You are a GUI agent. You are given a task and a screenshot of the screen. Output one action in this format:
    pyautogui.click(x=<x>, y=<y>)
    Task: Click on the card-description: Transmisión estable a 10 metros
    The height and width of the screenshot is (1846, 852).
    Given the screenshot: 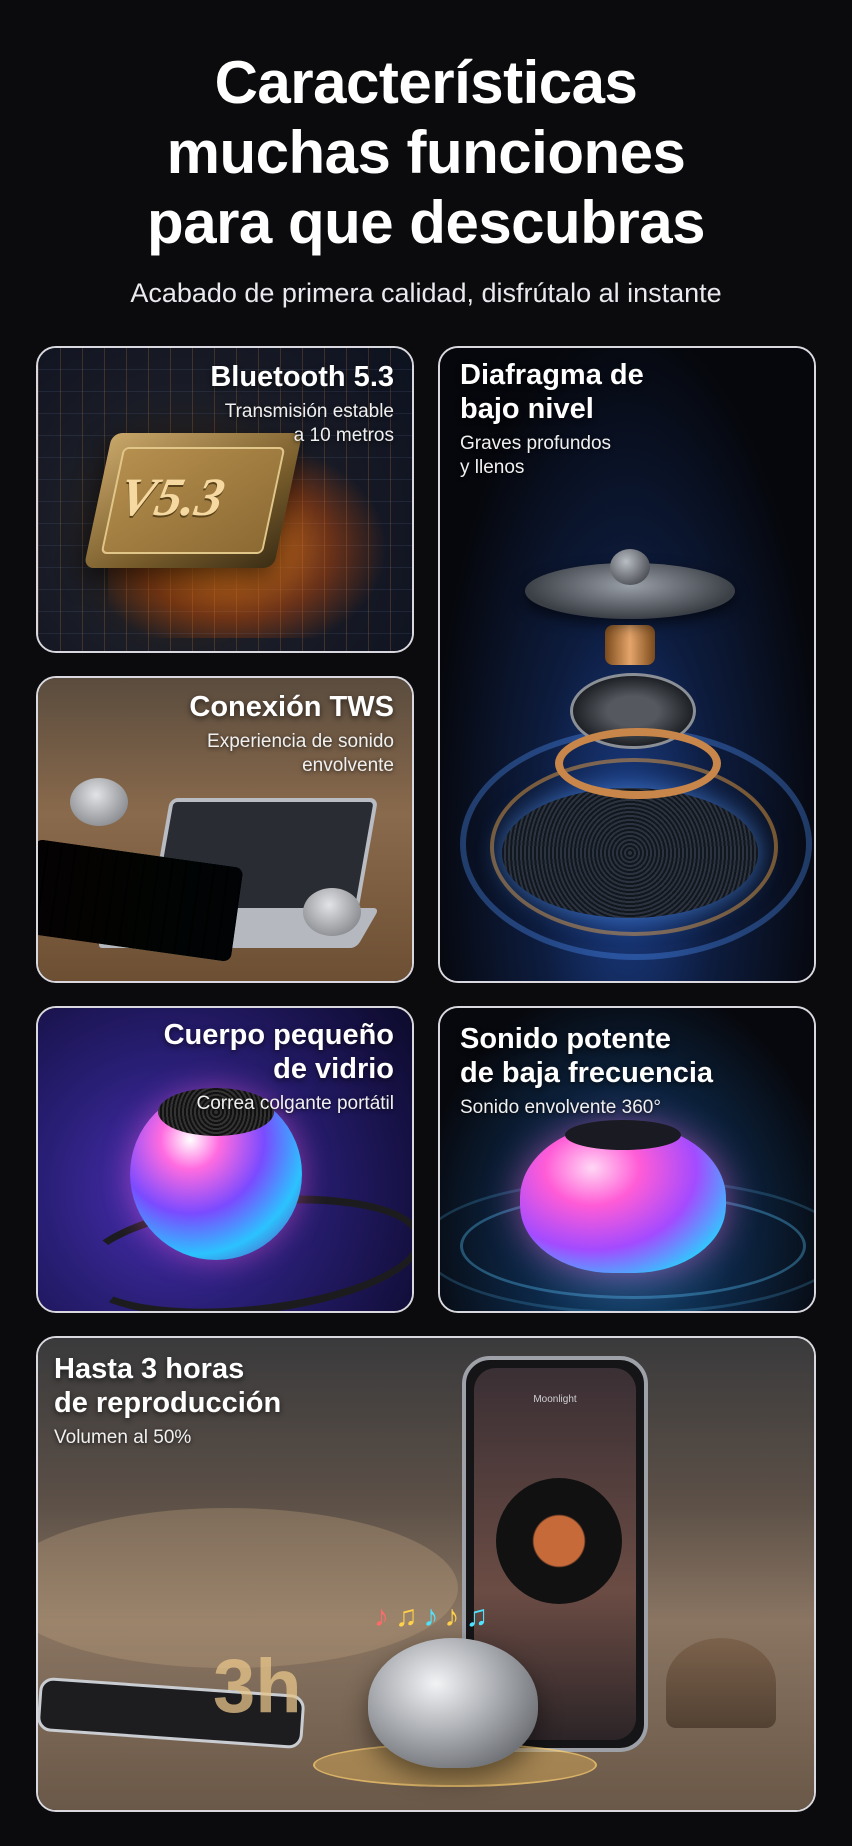 What is the action you would take?
    pyautogui.click(x=309, y=423)
    